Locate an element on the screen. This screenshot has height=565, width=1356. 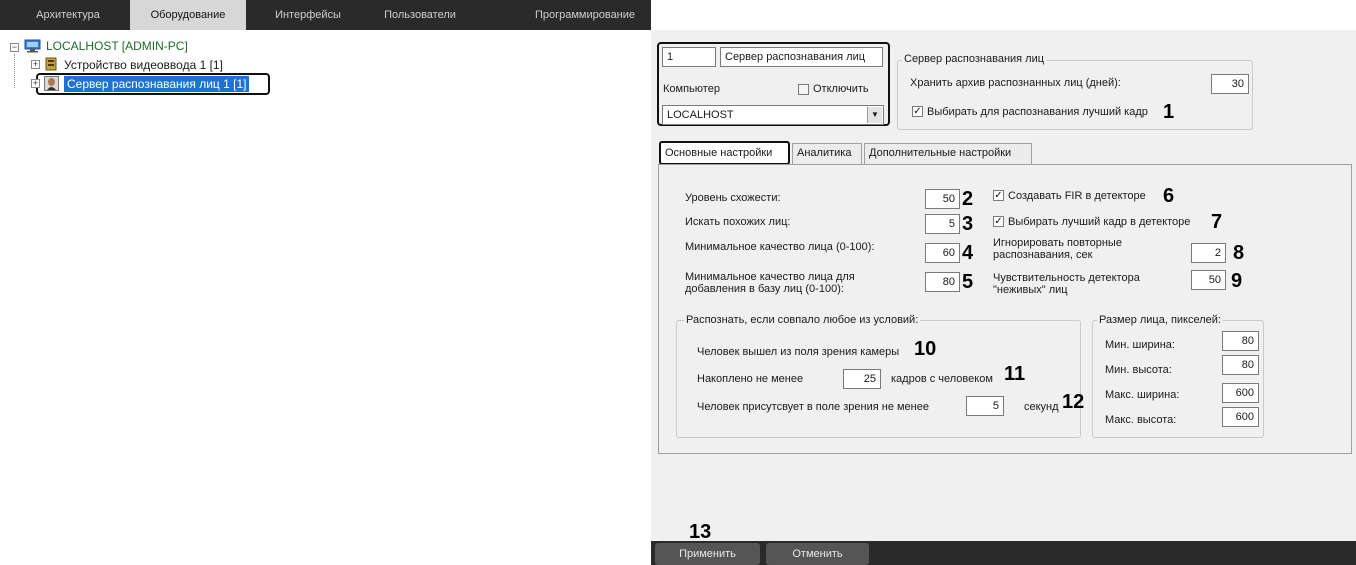
liveness-label: Чувствительность детектора "неживых" лиц is located at coordinates (1066, 284).